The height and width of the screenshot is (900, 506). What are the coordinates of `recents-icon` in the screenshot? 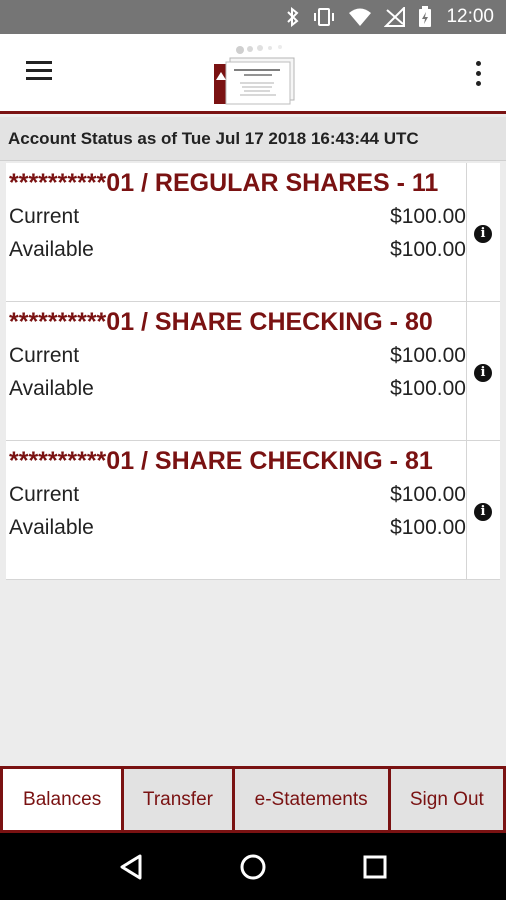 It's located at (375, 867).